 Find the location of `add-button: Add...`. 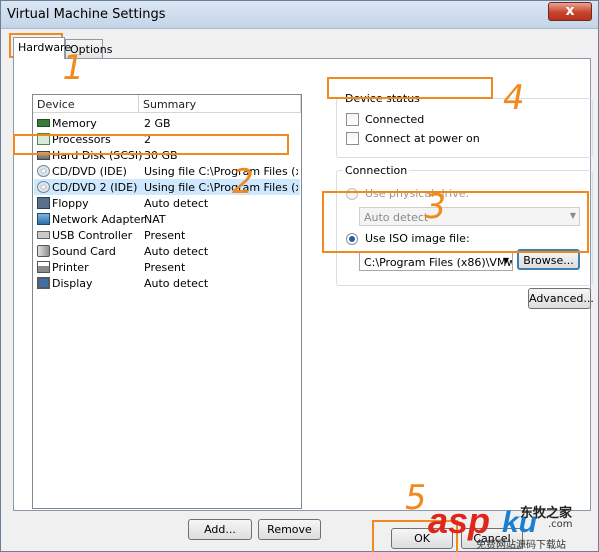

add-button: Add... is located at coordinates (220, 529).